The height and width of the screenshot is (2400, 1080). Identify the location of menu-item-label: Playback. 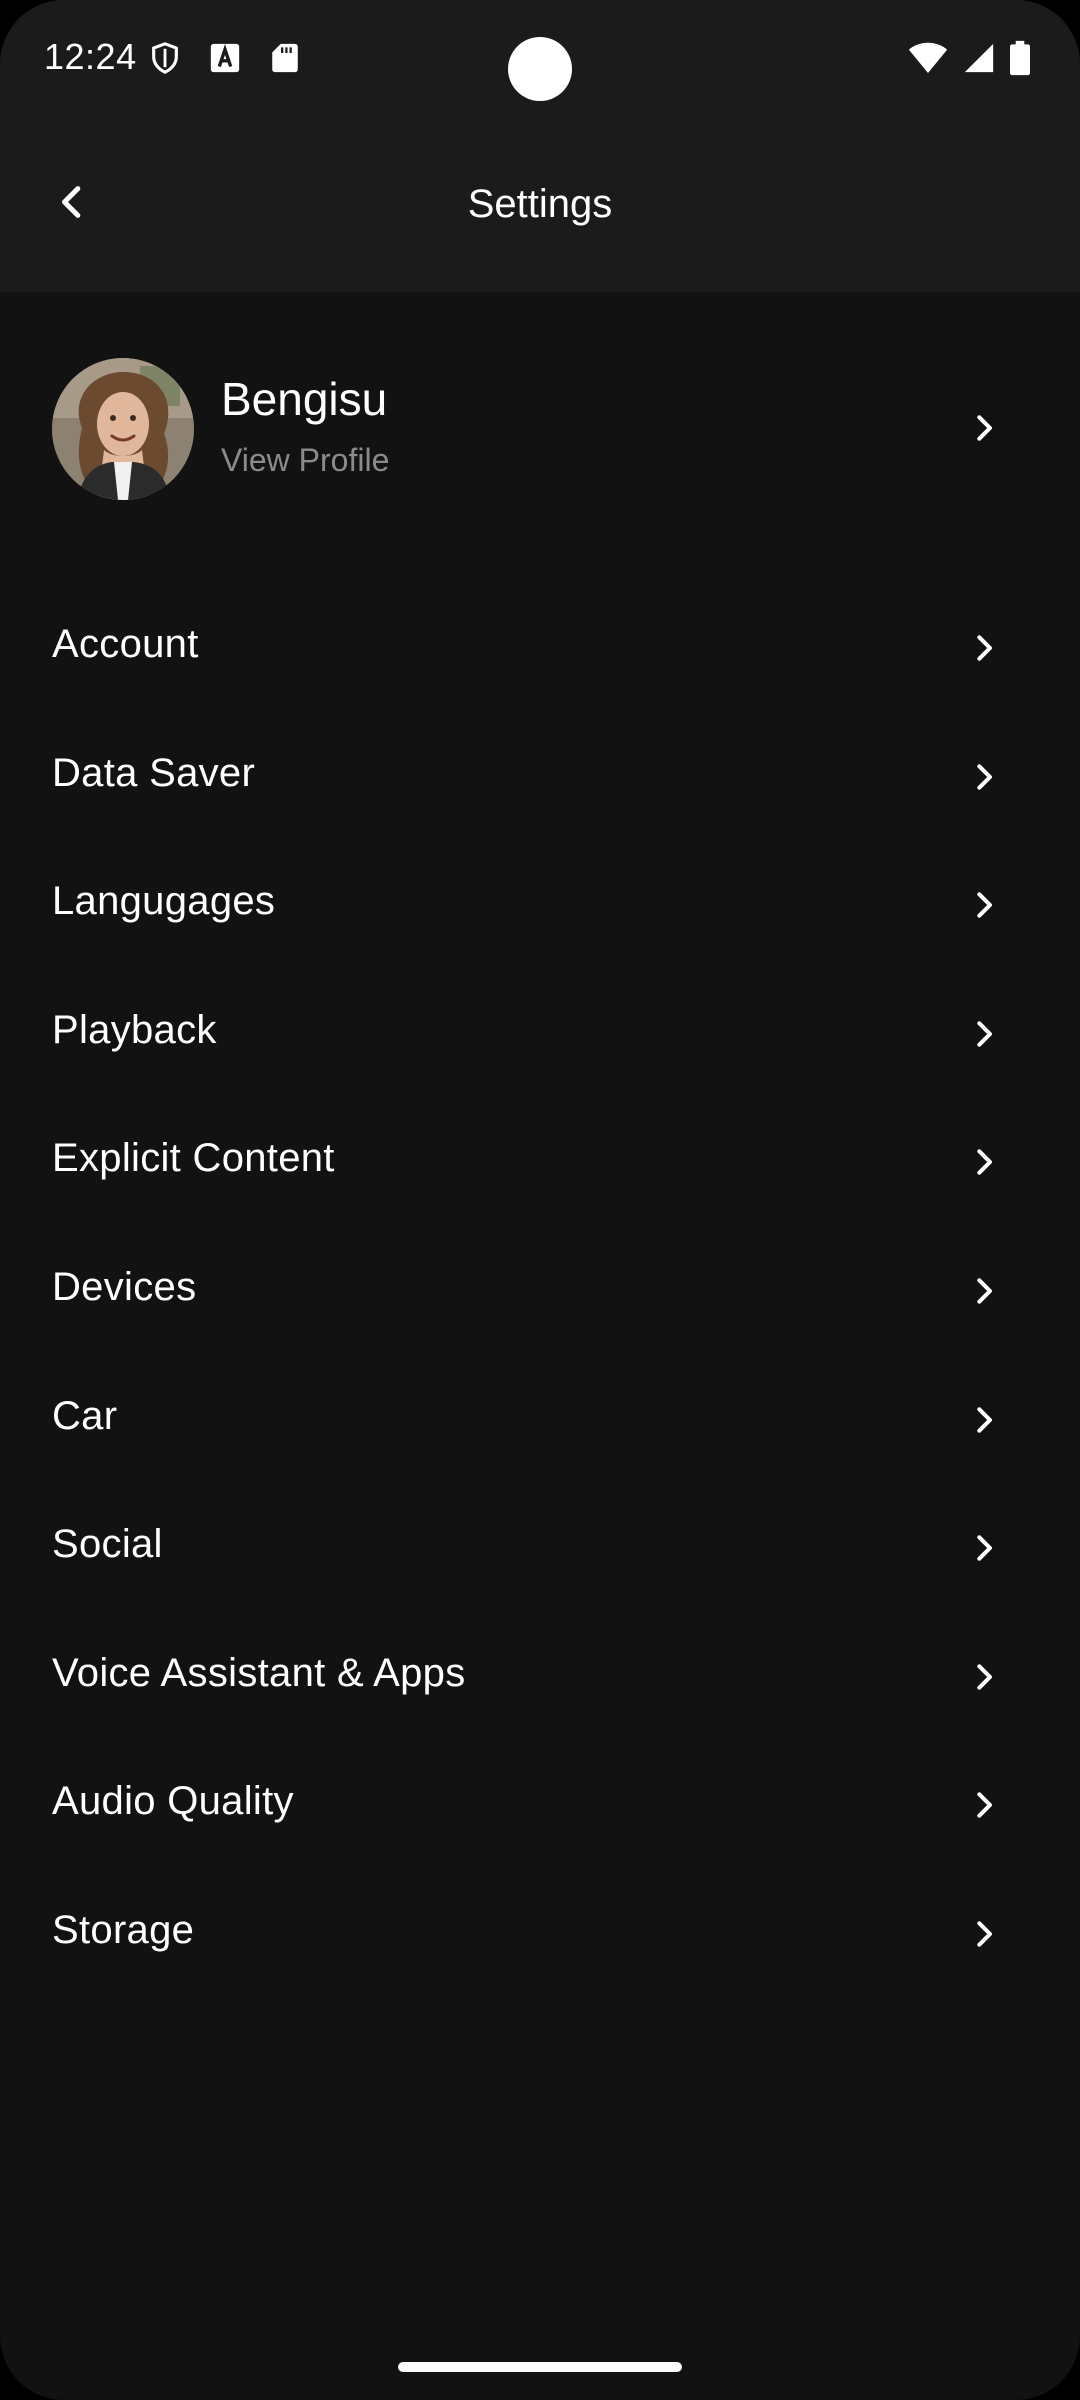
(134, 1029).